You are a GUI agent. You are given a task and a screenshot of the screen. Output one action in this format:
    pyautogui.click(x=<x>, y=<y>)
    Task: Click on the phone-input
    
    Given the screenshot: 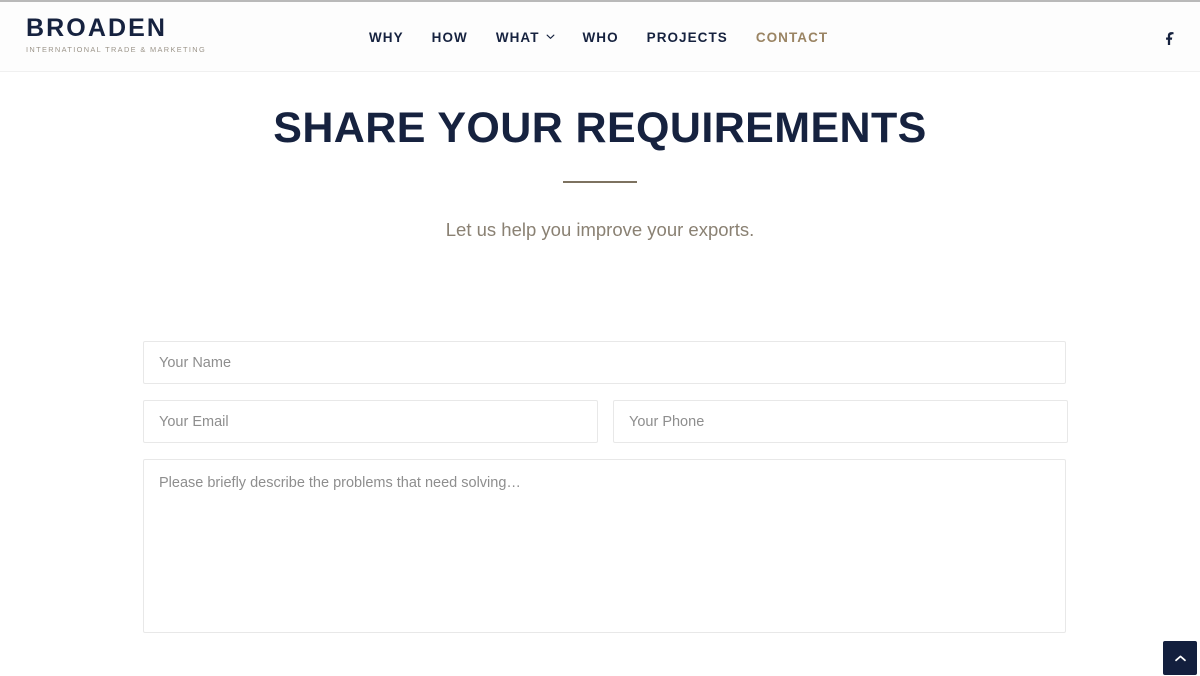 What is the action you would take?
    pyautogui.click(x=840, y=421)
    